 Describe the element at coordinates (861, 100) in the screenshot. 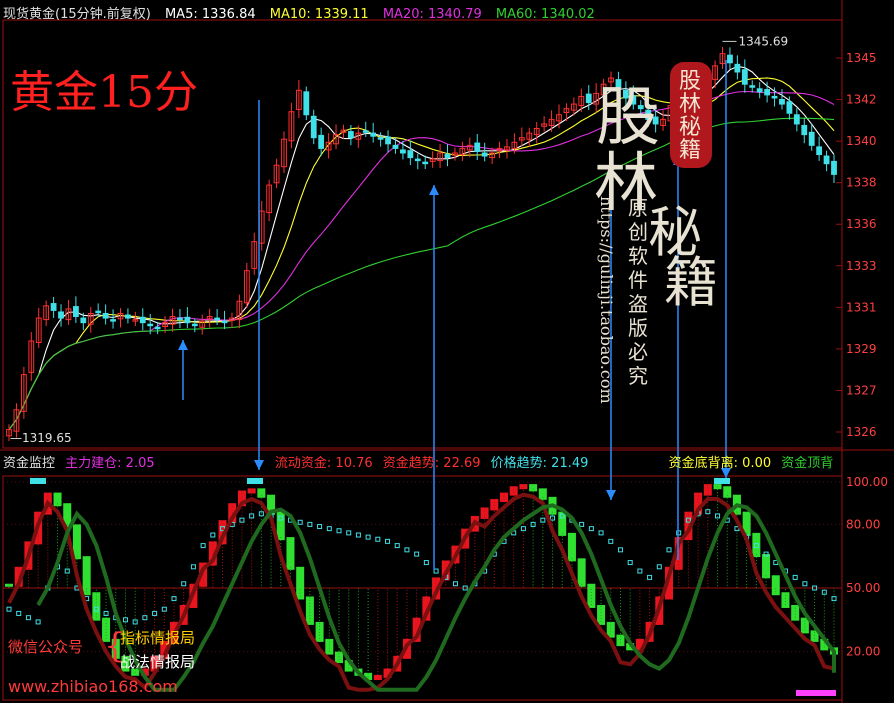

I see `price-tick-label: 1342` at that location.